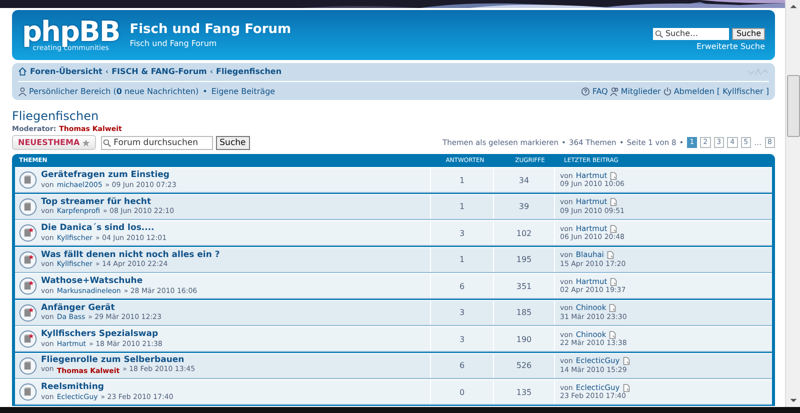  Describe the element at coordinates (156, 143) in the screenshot. I see `forum-search-field: Forum durchsuchen` at that location.